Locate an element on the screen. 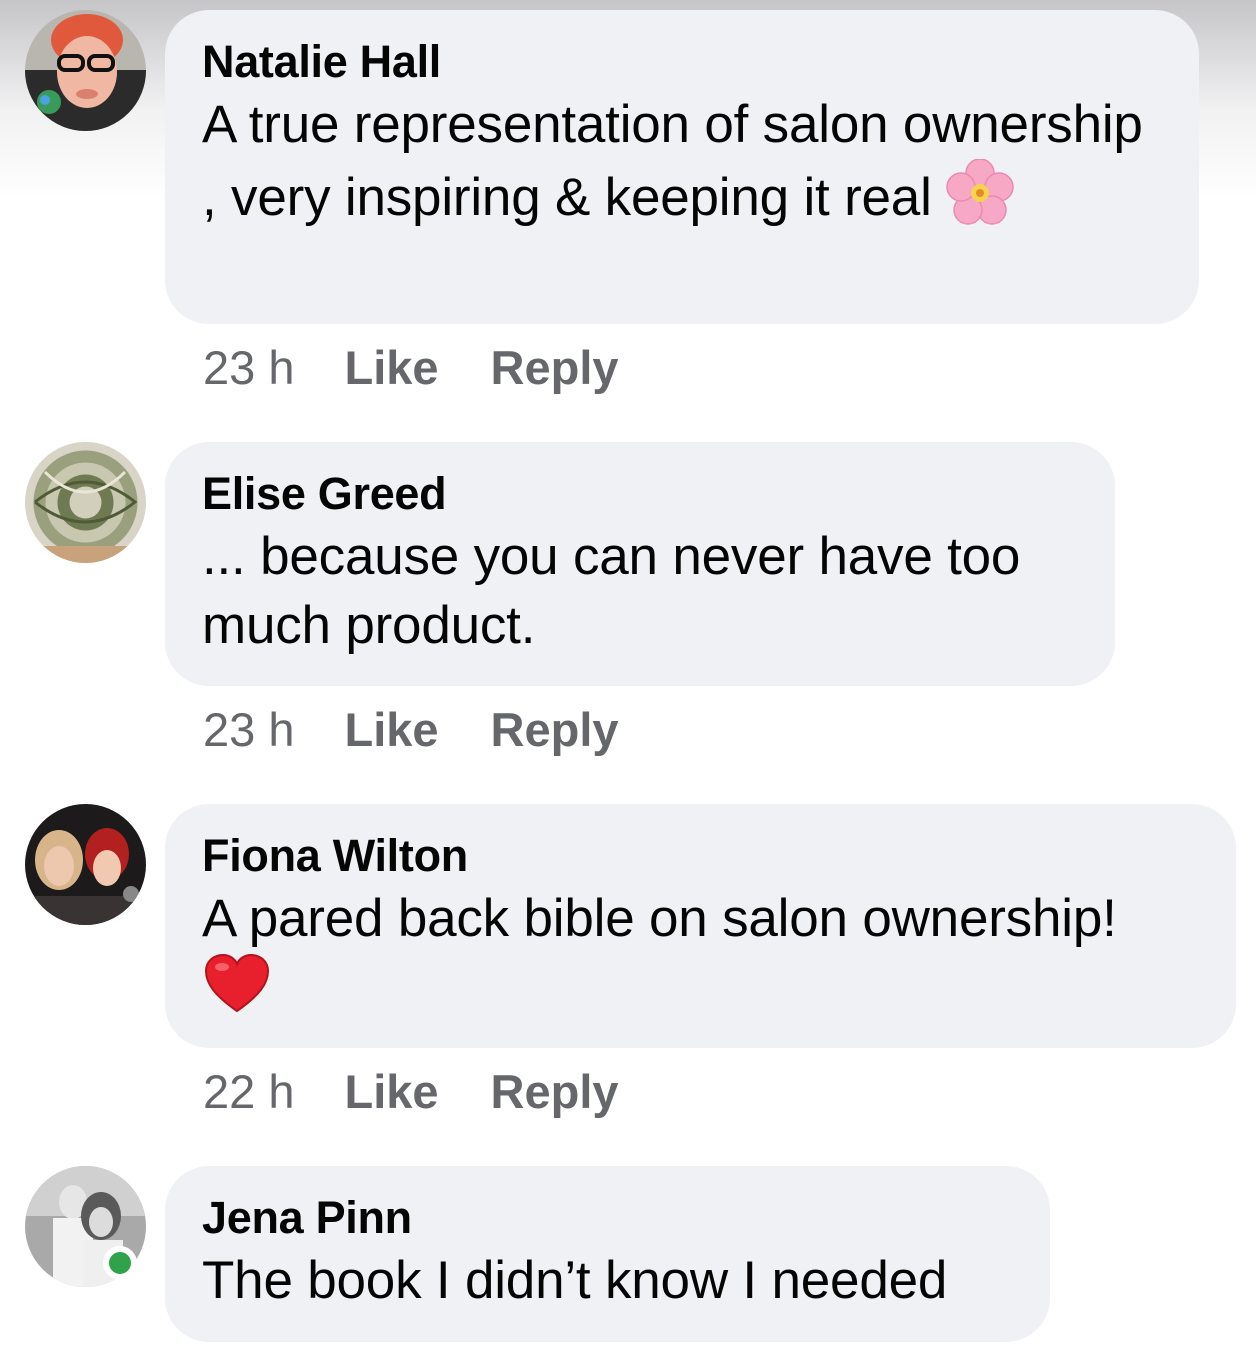 Image resolution: width=1256 pixels, height=1354 pixels. comment-actions: 22 h Like Reply is located at coordinates (411, 1092).